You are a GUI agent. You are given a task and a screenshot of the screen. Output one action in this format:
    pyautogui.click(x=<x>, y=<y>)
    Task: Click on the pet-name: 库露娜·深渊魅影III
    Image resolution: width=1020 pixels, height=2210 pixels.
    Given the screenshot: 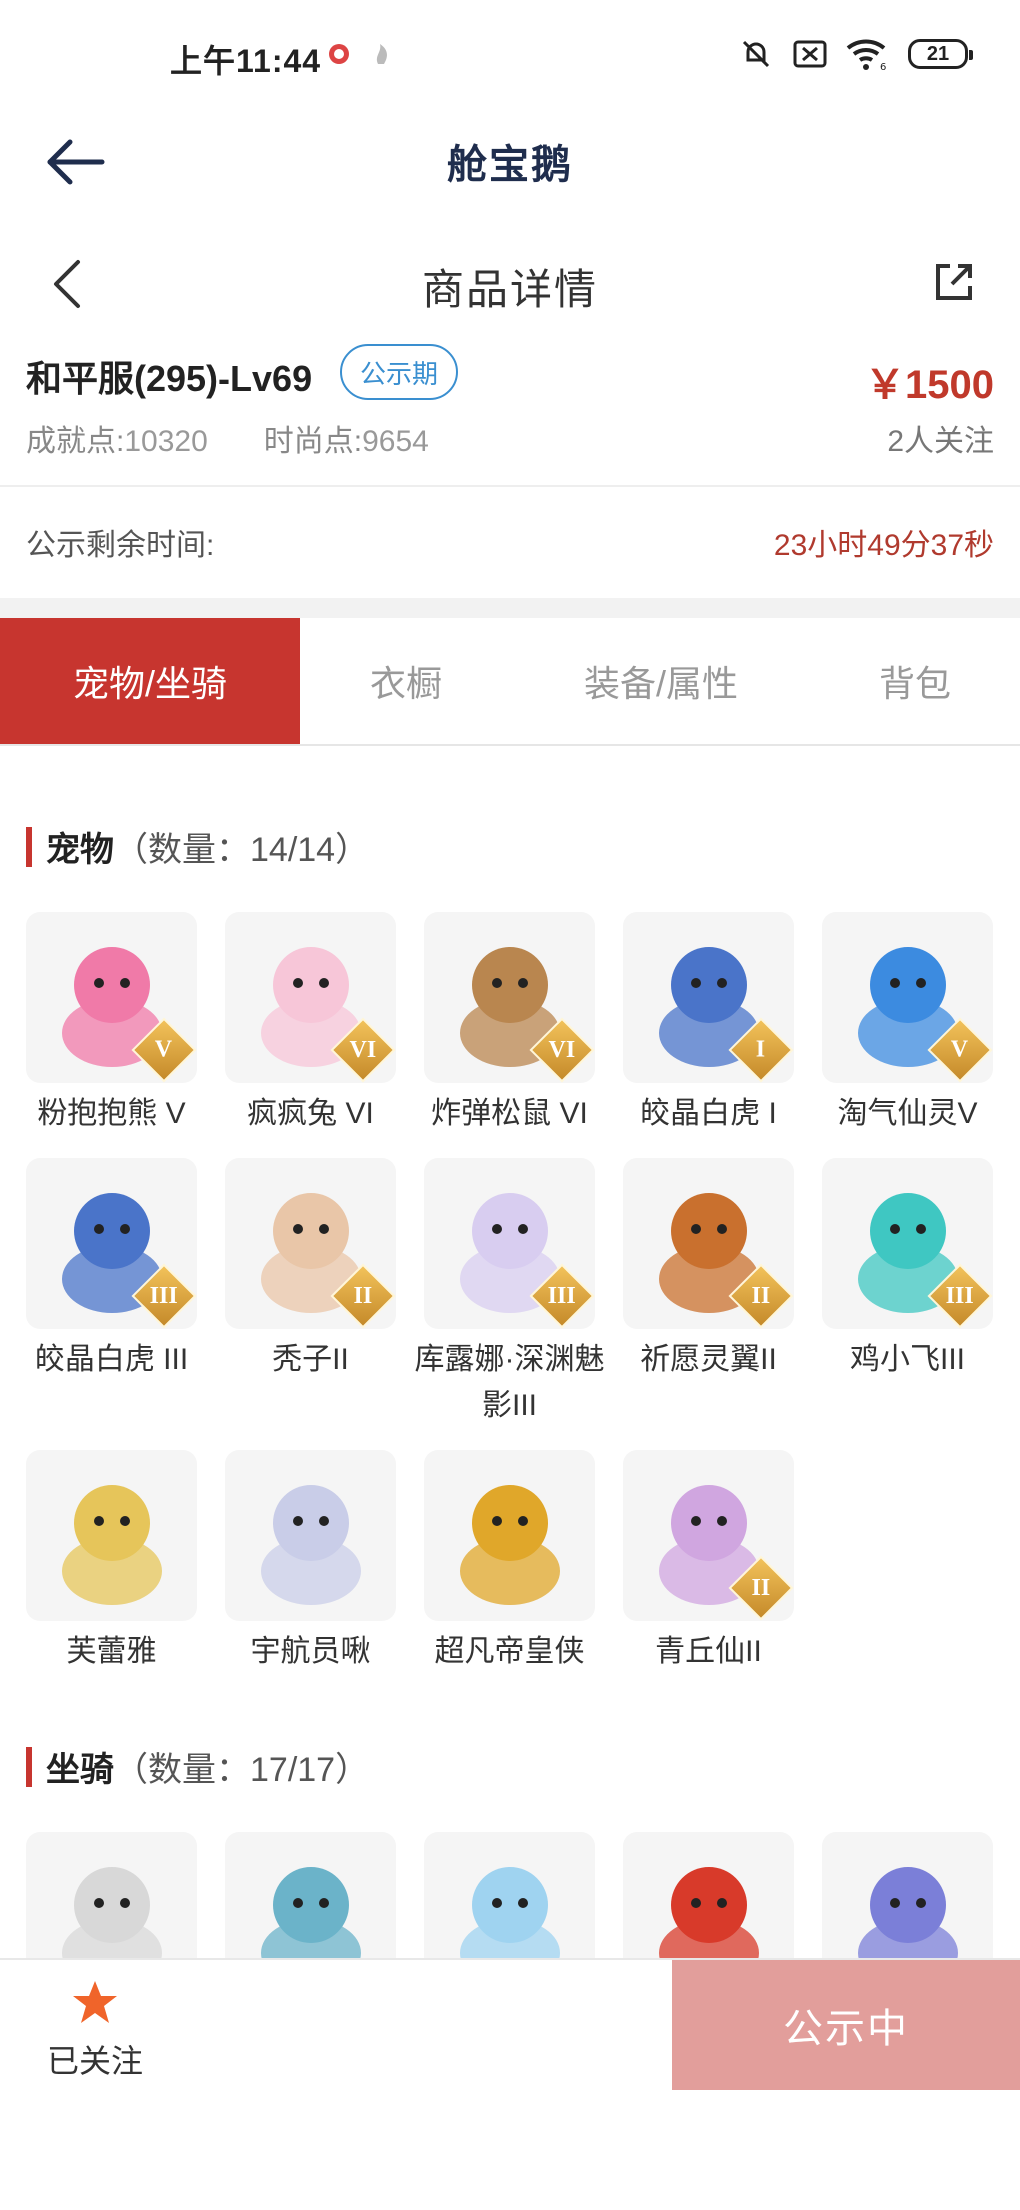 What is the action you would take?
    pyautogui.click(x=509, y=1382)
    